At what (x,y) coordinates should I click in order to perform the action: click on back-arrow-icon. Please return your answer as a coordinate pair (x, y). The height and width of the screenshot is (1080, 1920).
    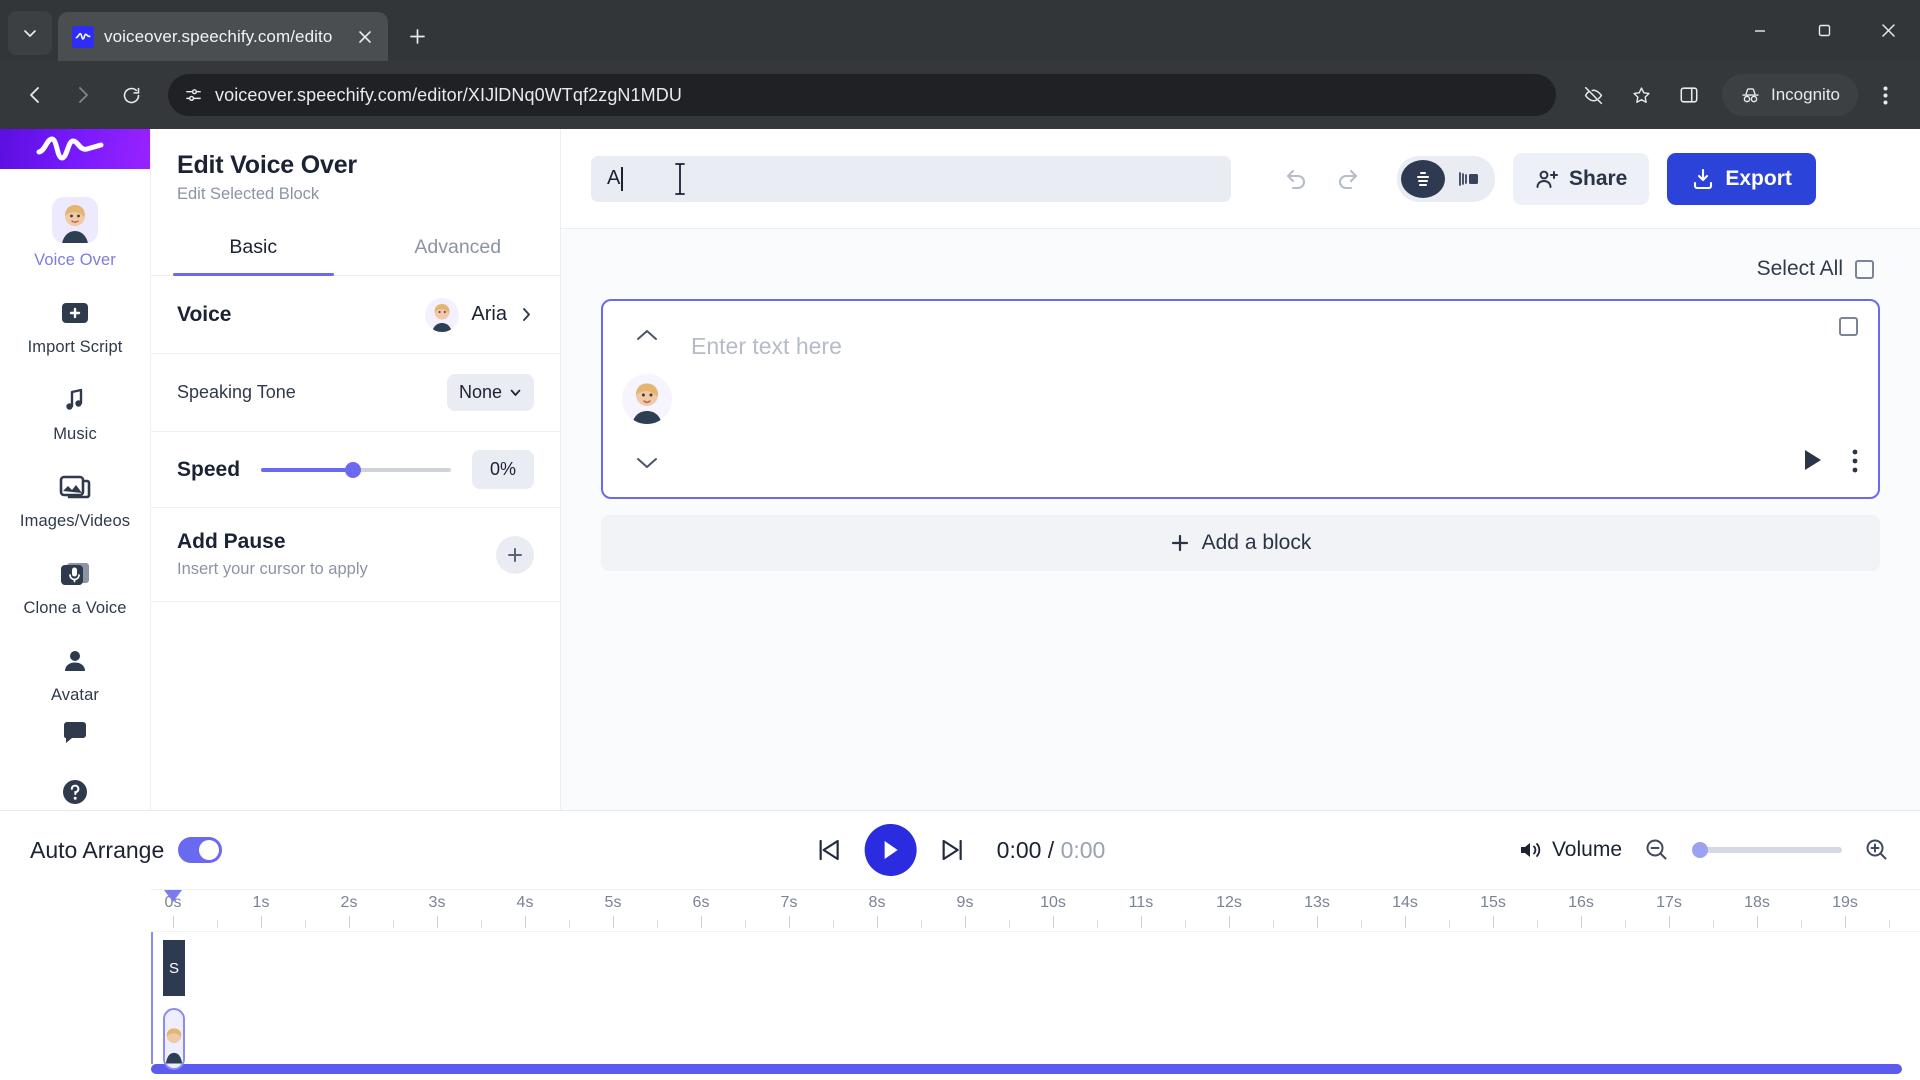
    Looking at the image, I should click on (35, 95).